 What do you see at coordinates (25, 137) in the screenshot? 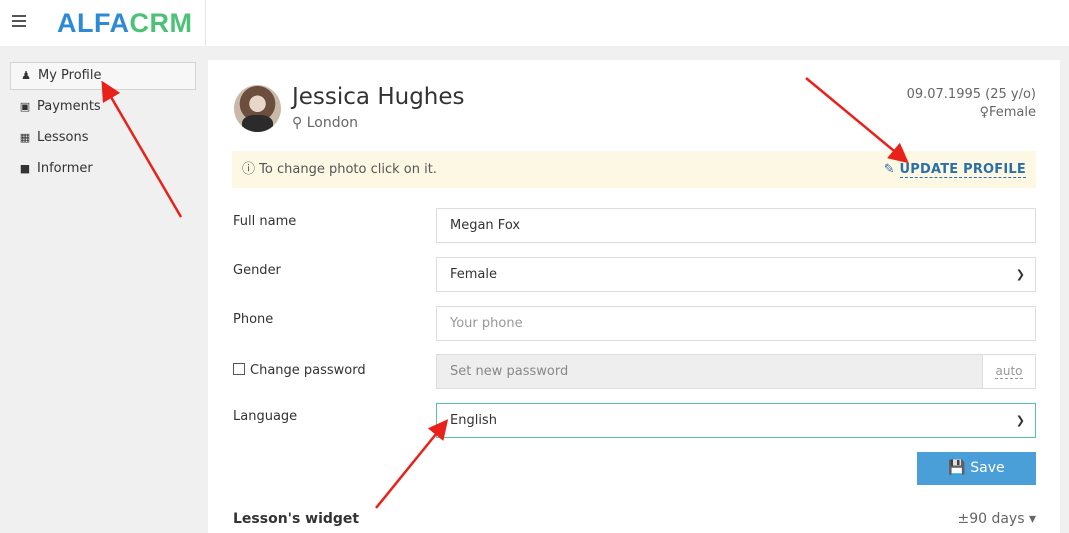
I see `calendar-icon: ▦` at bounding box center [25, 137].